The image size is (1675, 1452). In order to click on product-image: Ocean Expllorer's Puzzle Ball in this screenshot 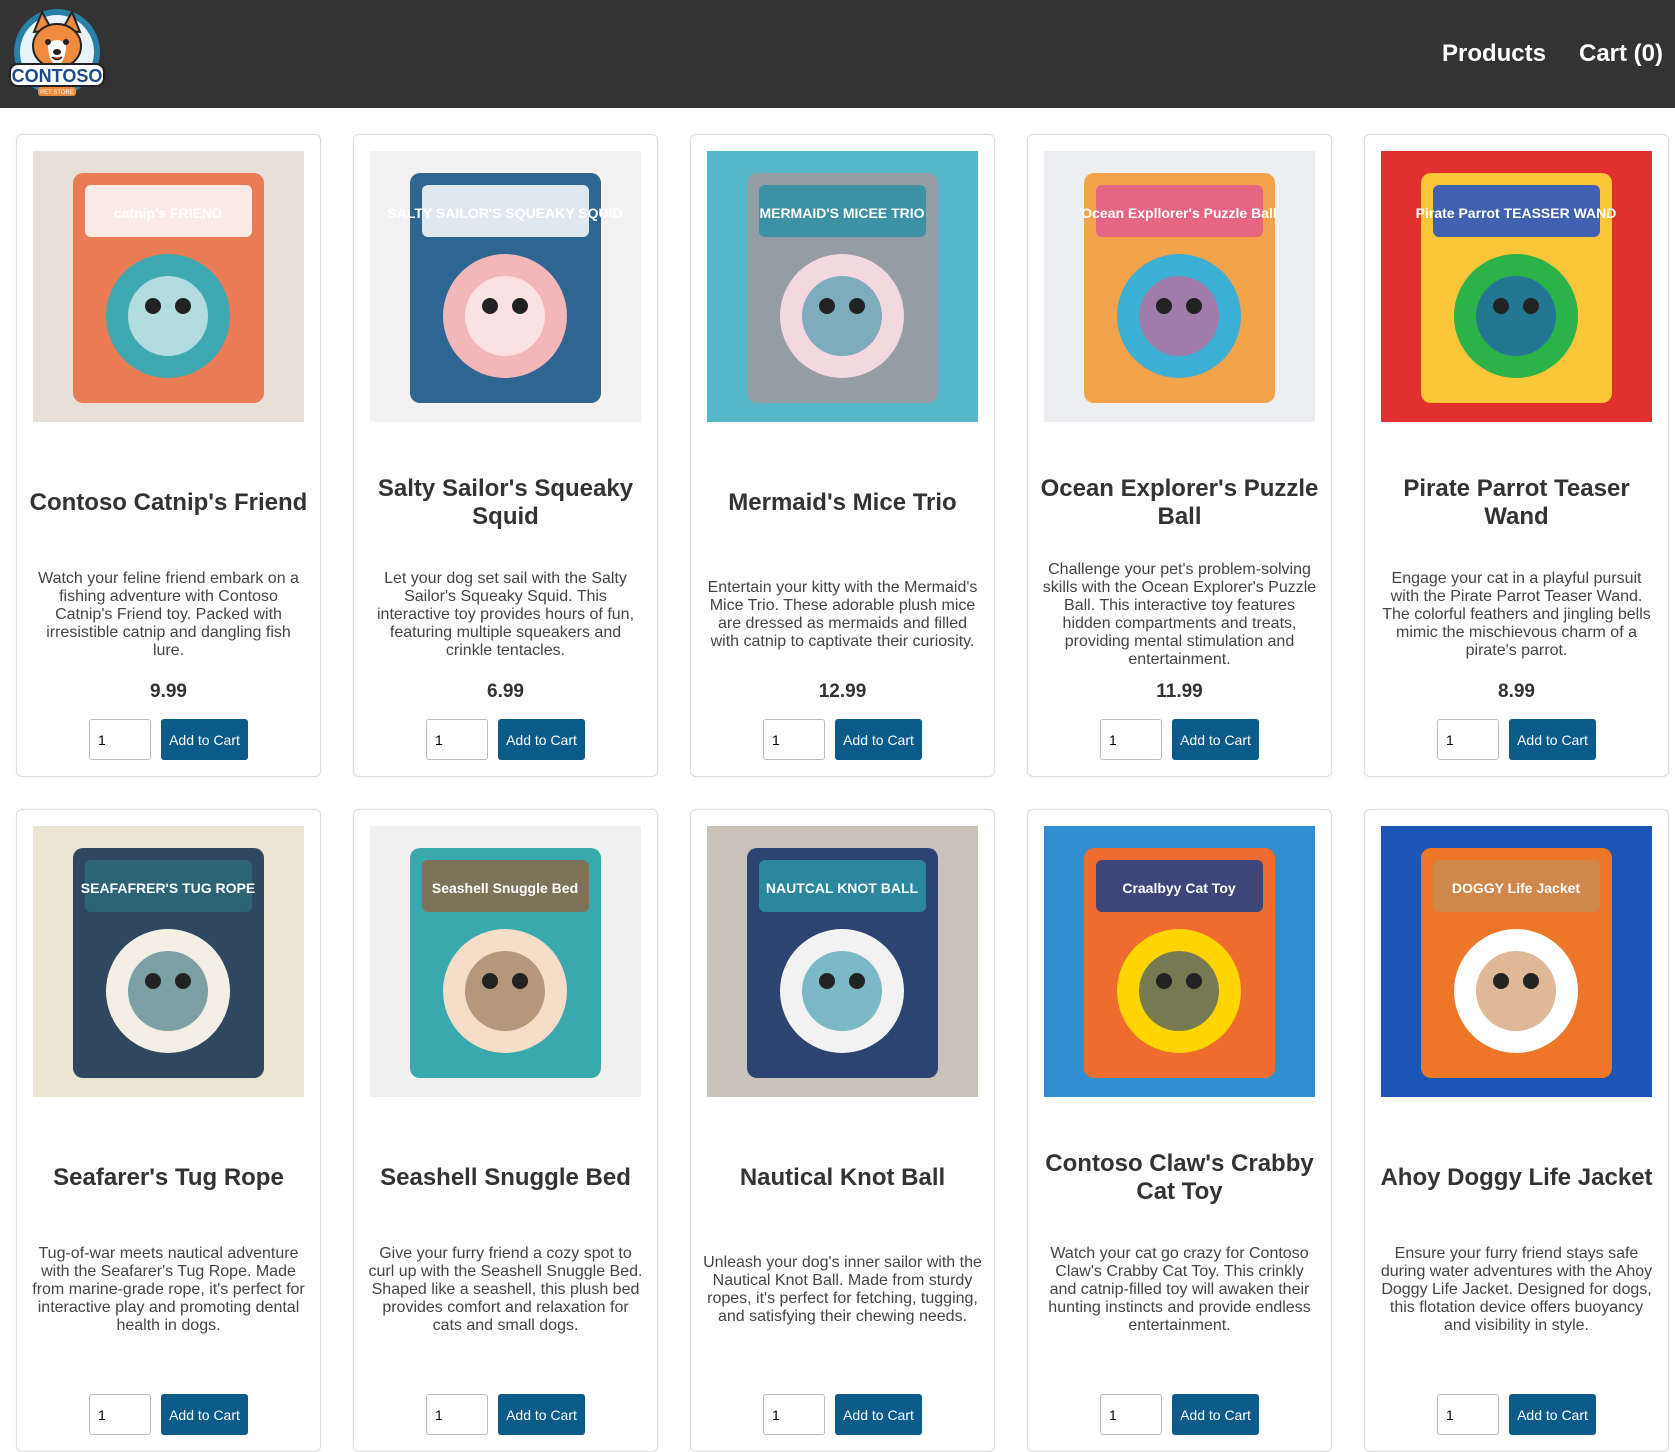, I will do `click(1179, 286)`.